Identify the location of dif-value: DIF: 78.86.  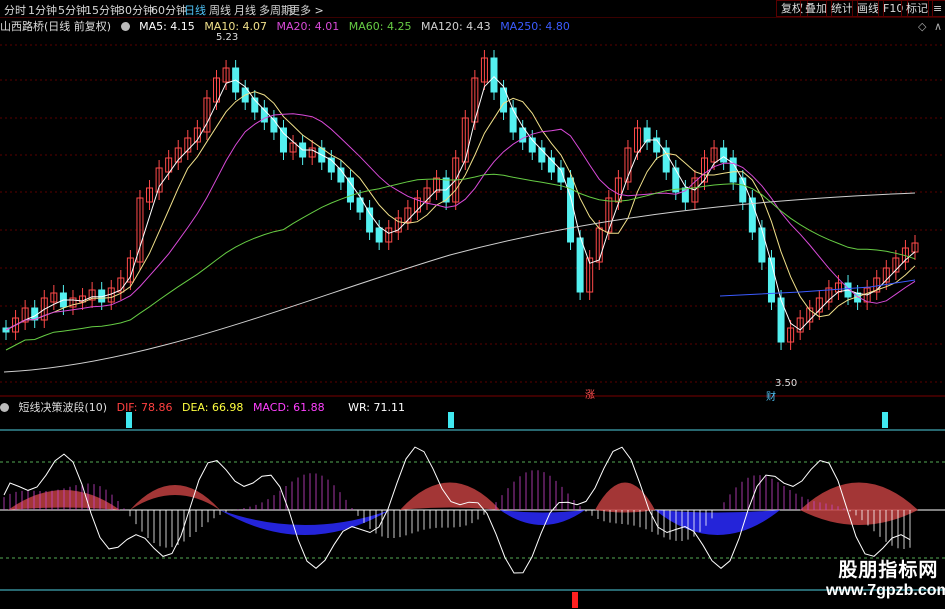
(144, 407).